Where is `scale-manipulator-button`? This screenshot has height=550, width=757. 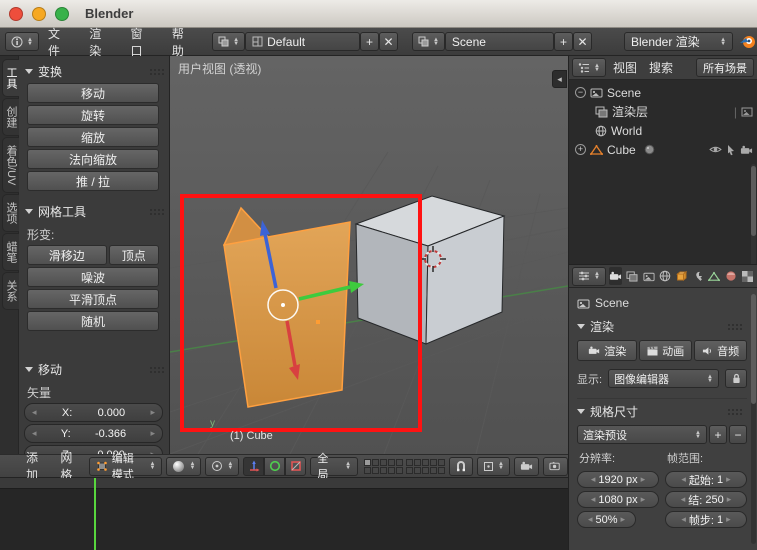
scale-manipulator-button is located at coordinates (296, 466).